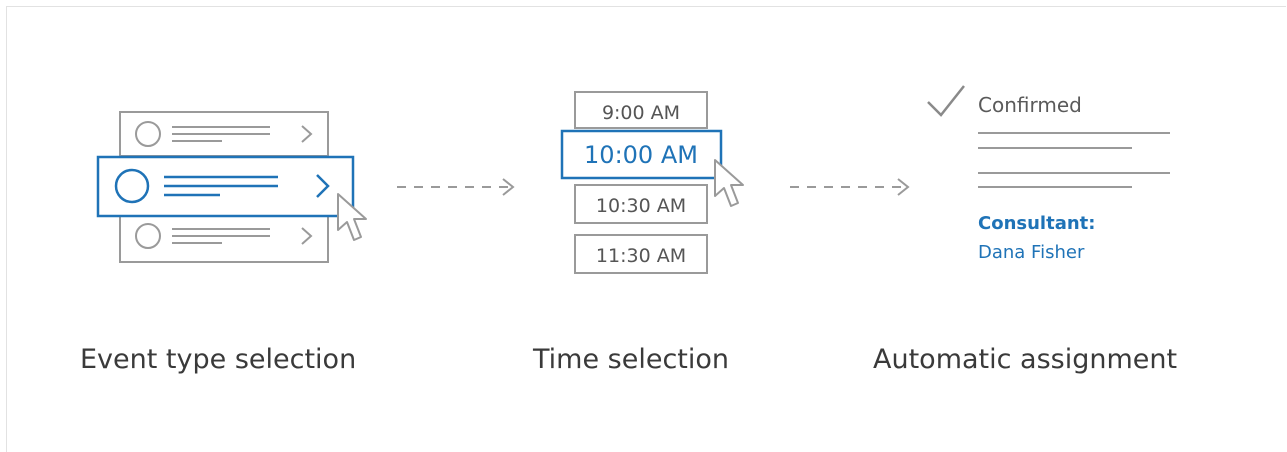  I want to click on time-slot: 10:30 AM, so click(641, 204).